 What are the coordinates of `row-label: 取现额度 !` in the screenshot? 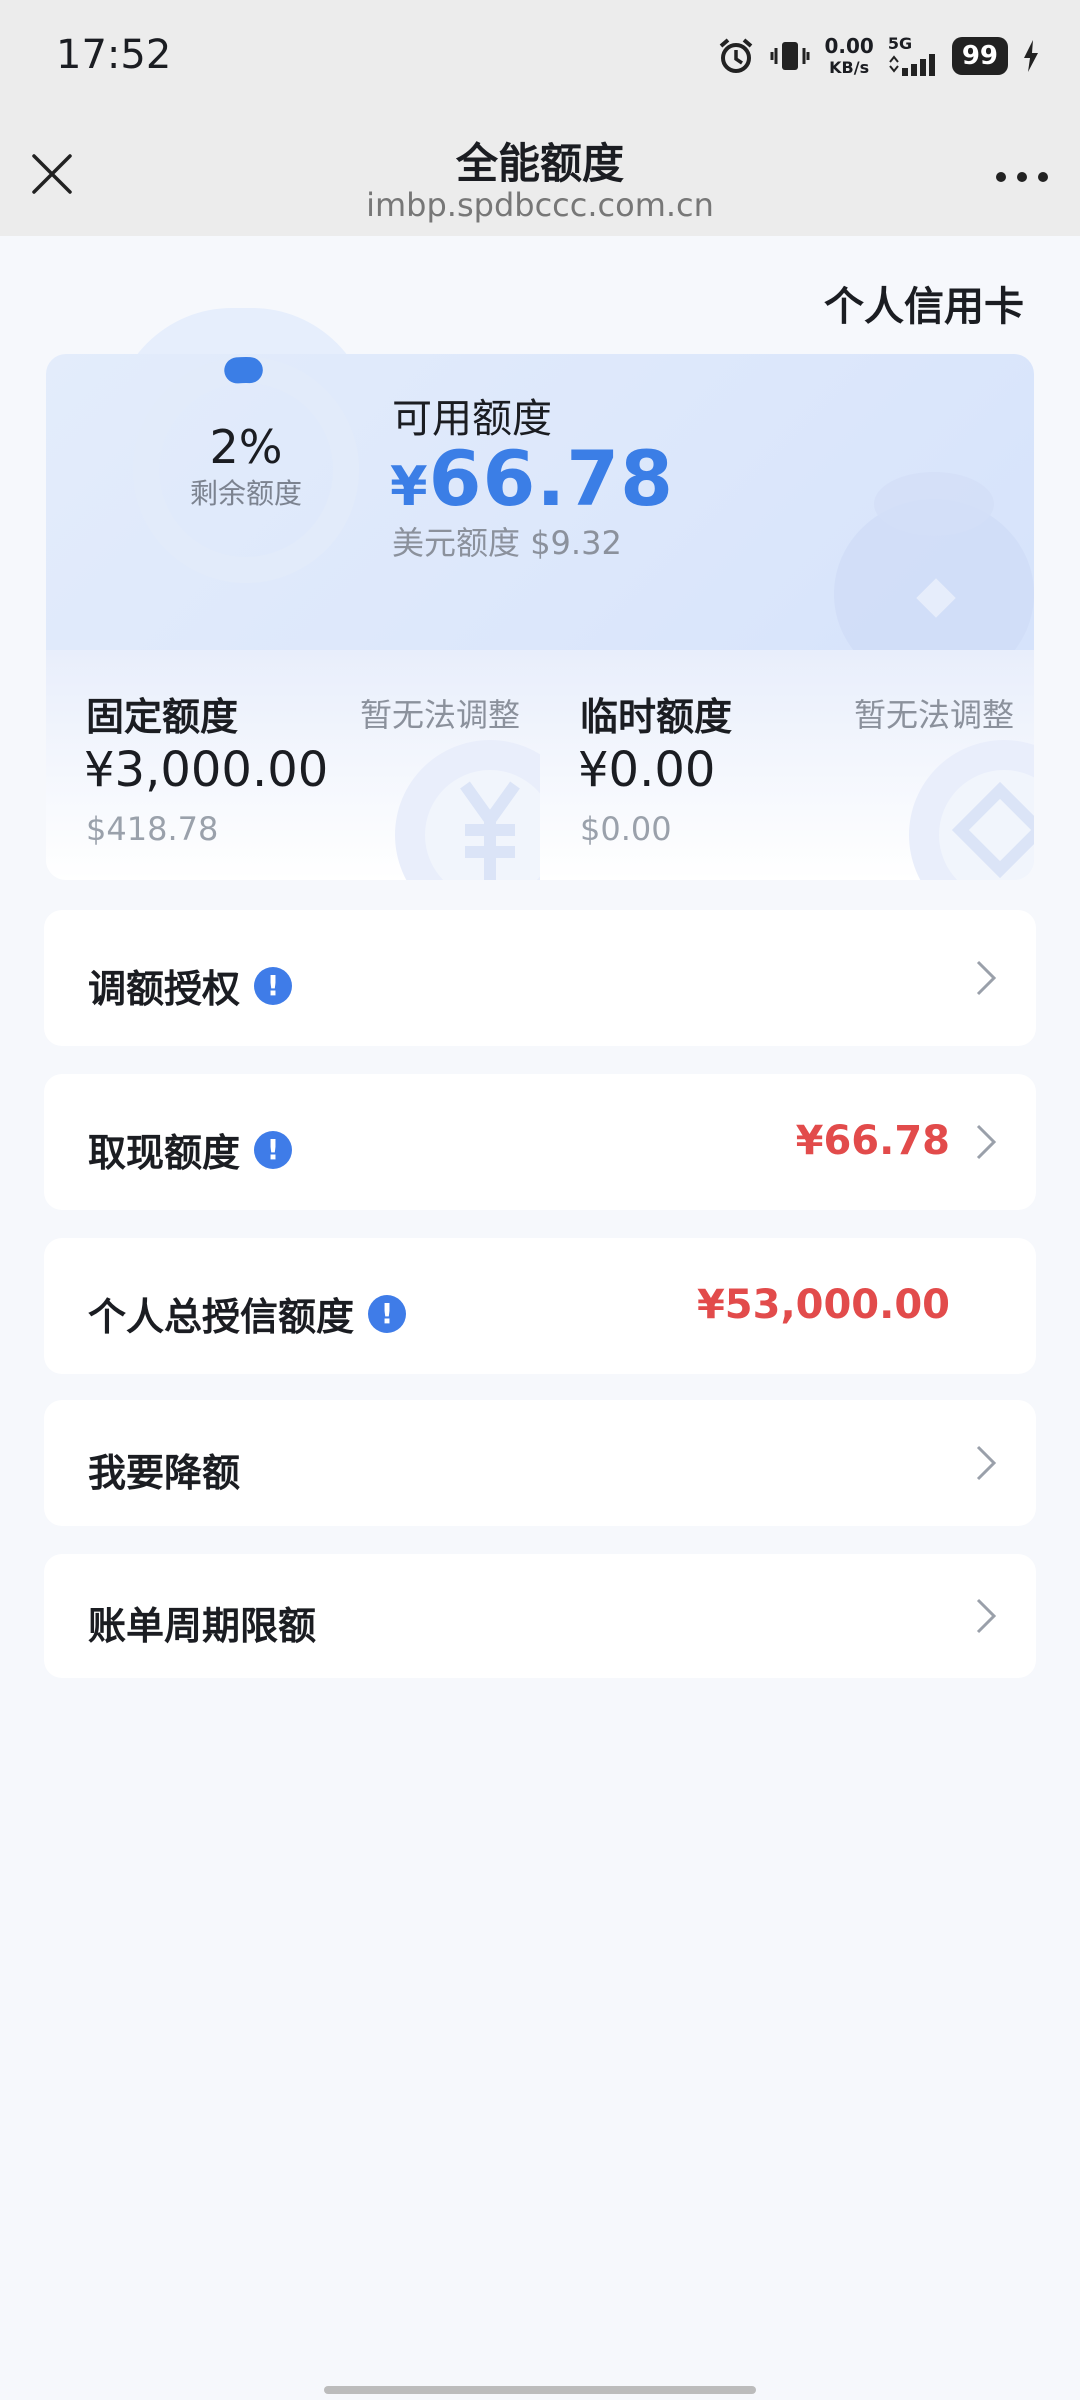 It's located at (190, 1149).